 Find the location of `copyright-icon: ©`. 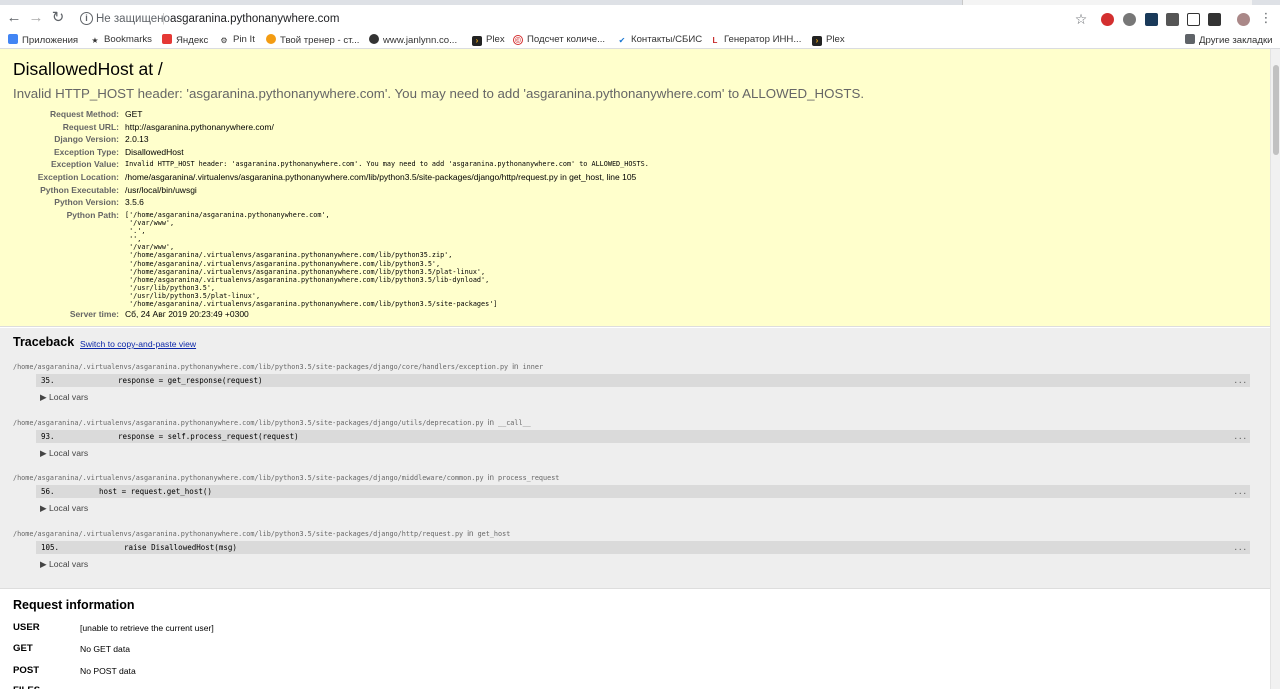

copyright-icon: © is located at coordinates (518, 40).